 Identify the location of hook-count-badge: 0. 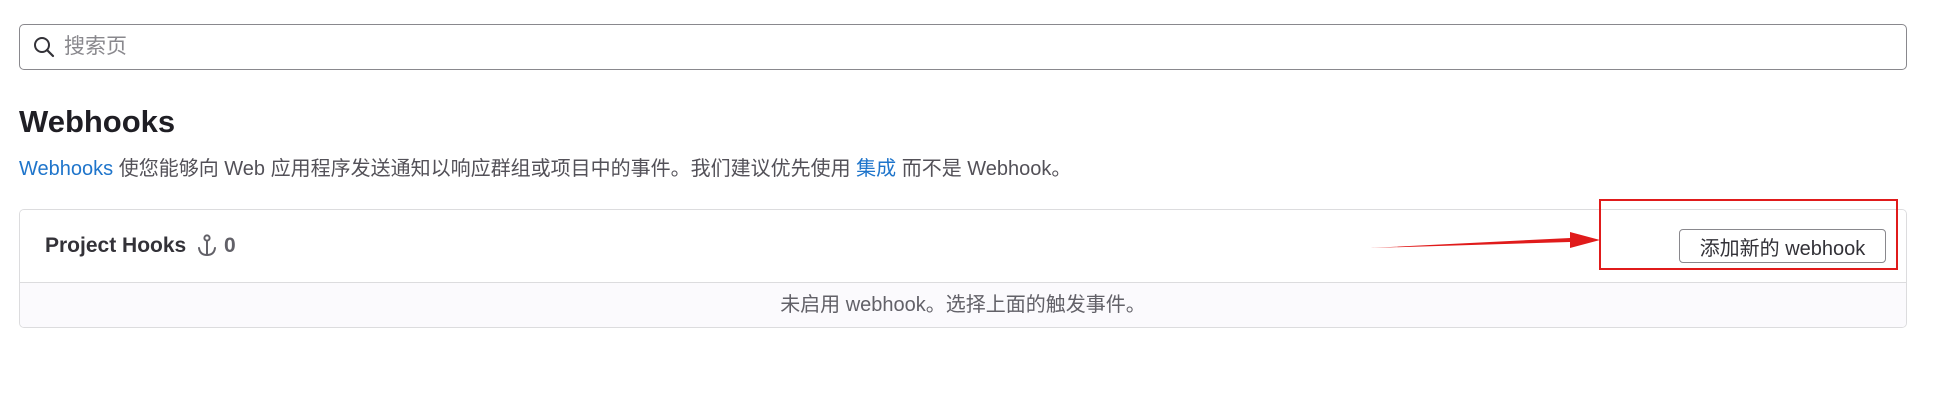
(216, 246).